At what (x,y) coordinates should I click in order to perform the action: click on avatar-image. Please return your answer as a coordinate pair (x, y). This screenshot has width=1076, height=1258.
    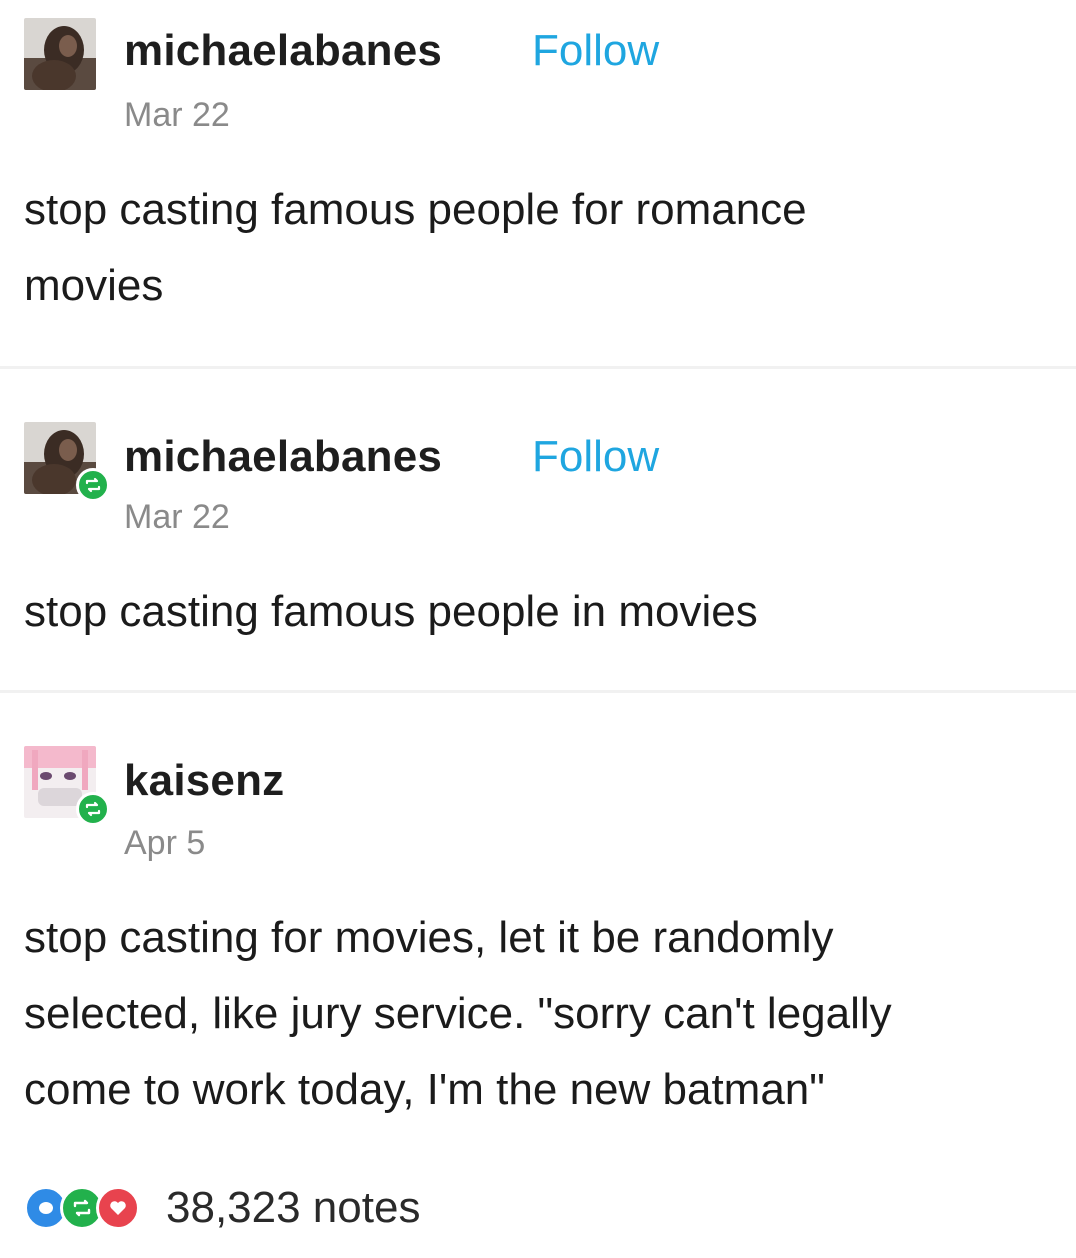
    Looking at the image, I should click on (60, 54).